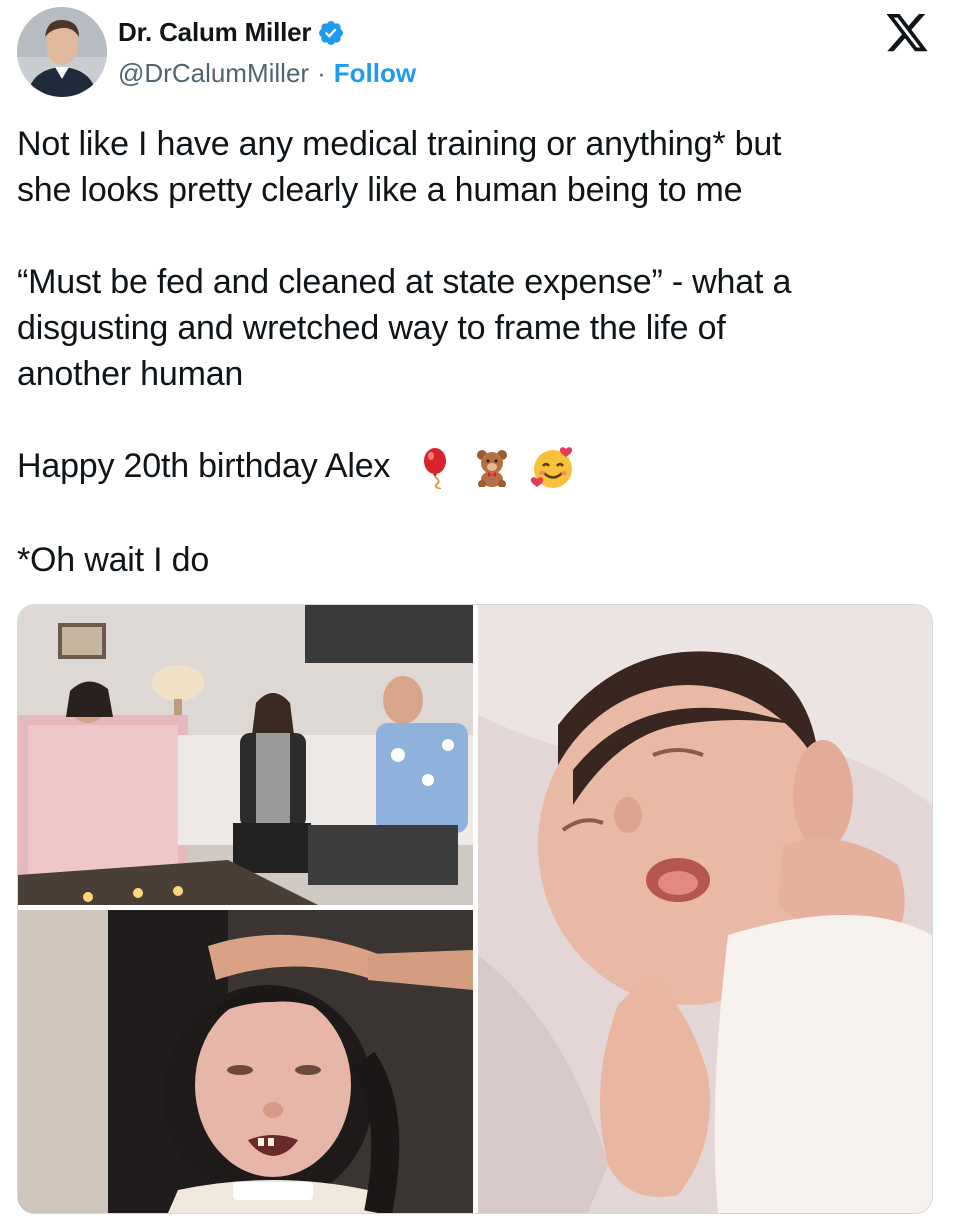 This screenshot has width=956, height=1226. I want to click on tweet-line: another human, so click(130, 374).